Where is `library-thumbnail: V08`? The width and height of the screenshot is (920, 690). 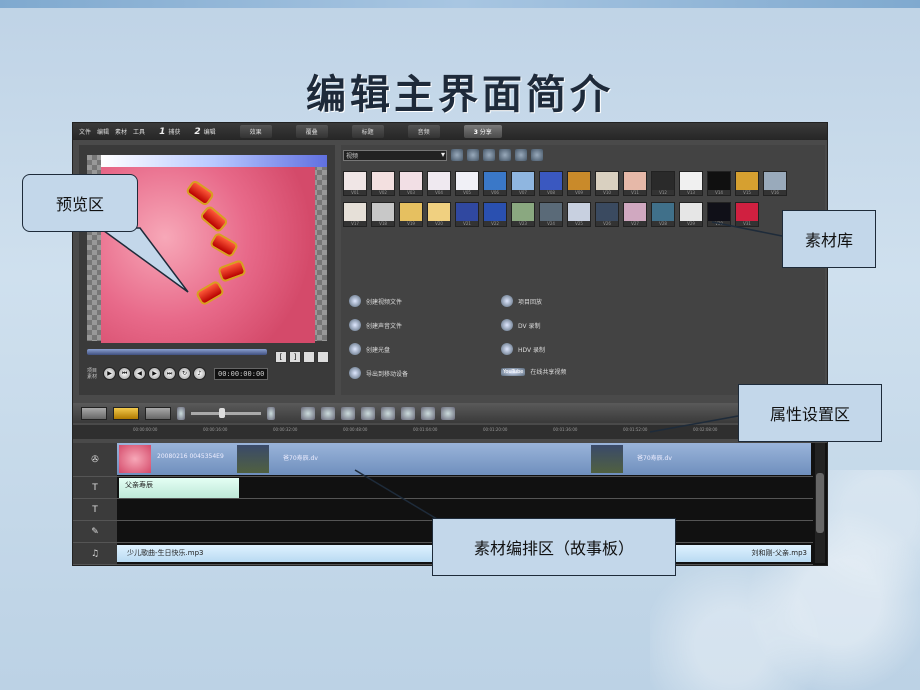
library-thumbnail: V08 is located at coordinates (551, 183).